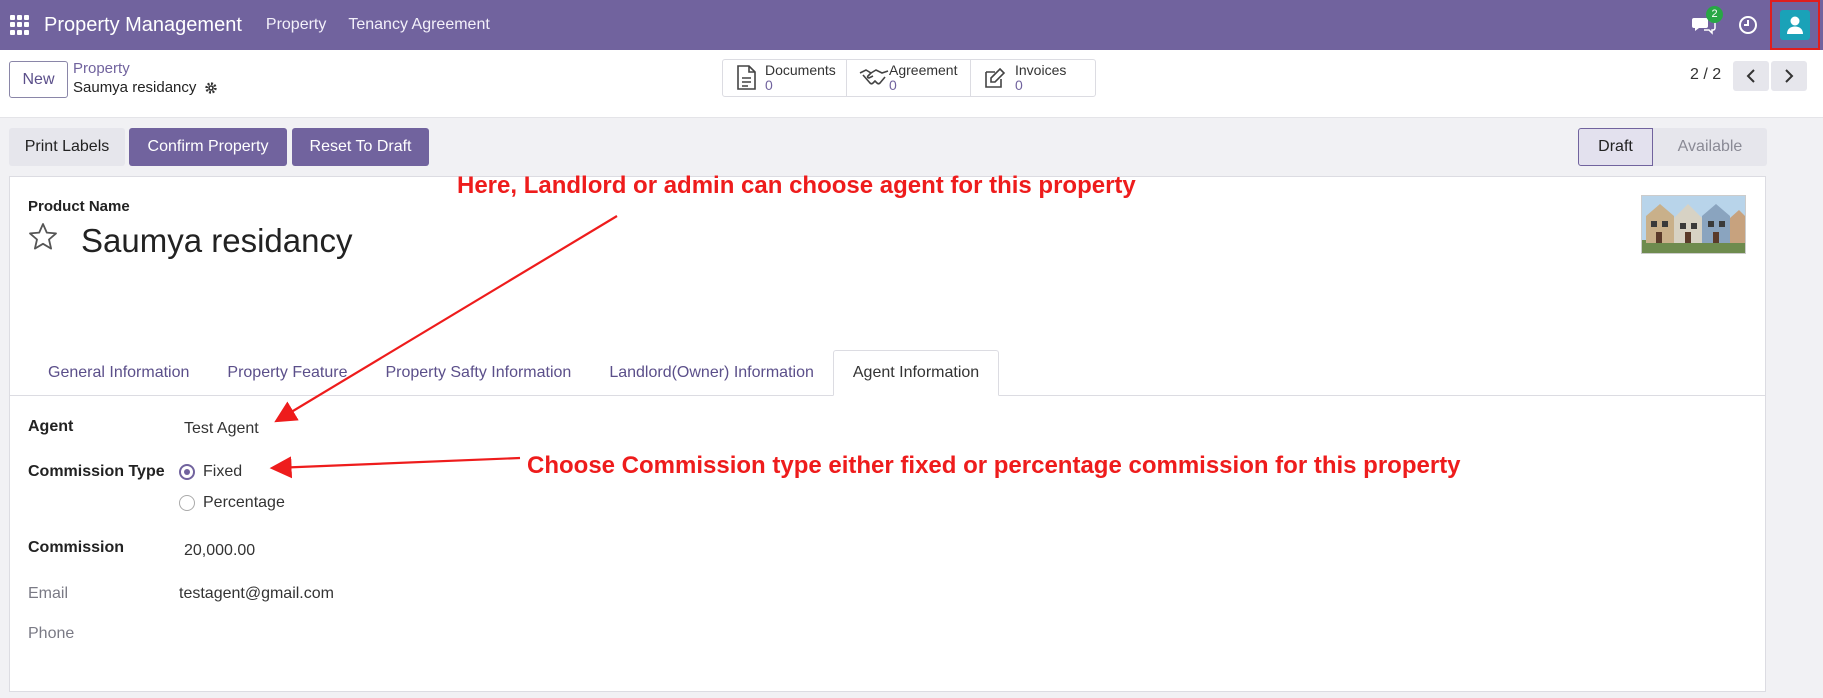 The height and width of the screenshot is (698, 1823). Describe the element at coordinates (38, 79) in the screenshot. I see `new-button: New` at that location.